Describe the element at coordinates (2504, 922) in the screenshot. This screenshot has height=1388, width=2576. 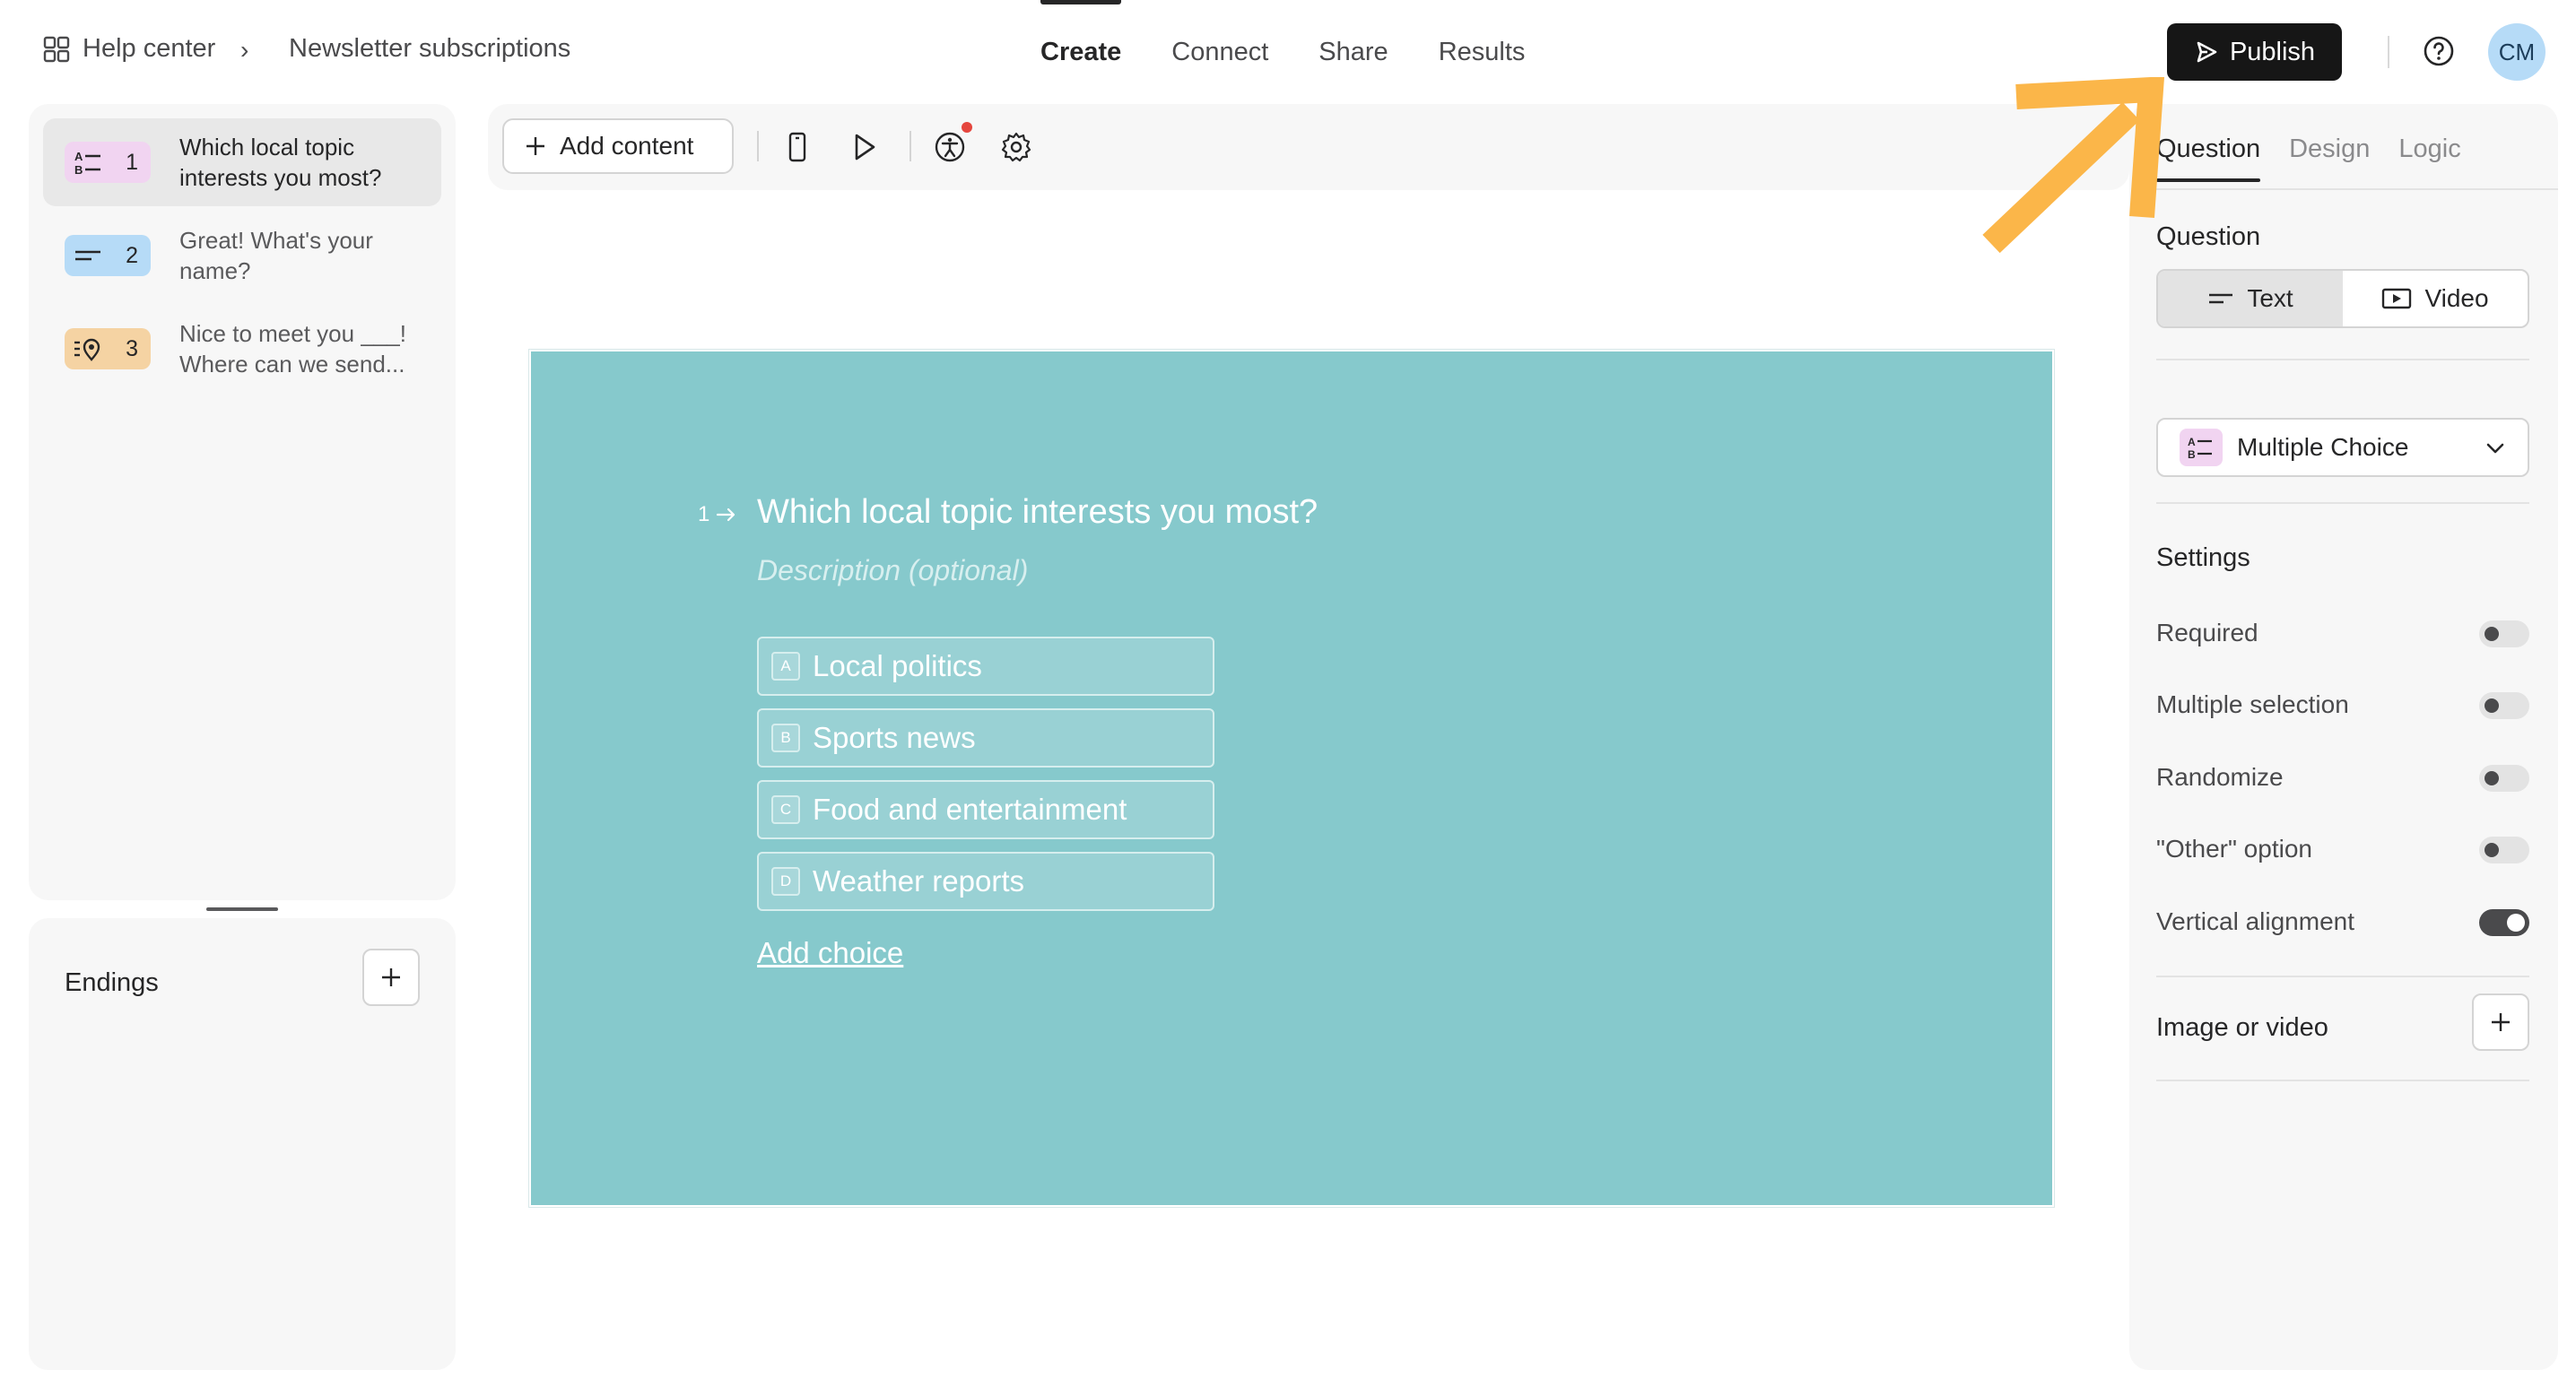
I see `vertical-alignment-toggle` at that location.